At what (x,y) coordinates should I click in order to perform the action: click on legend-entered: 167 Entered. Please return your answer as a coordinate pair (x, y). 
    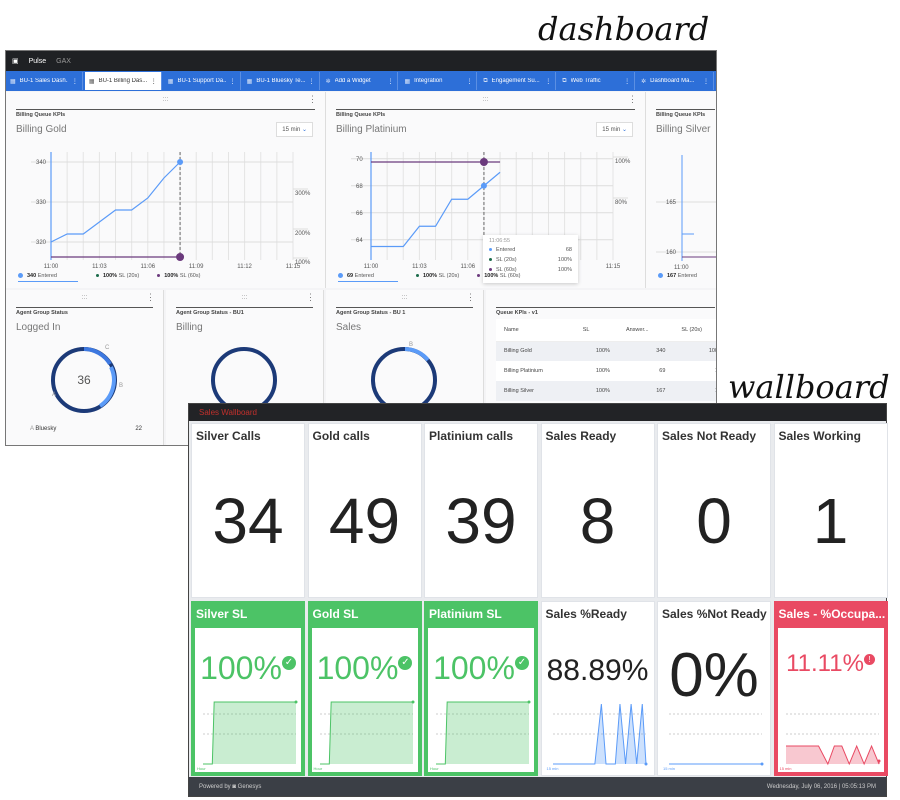
    Looking at the image, I should click on (677, 276).